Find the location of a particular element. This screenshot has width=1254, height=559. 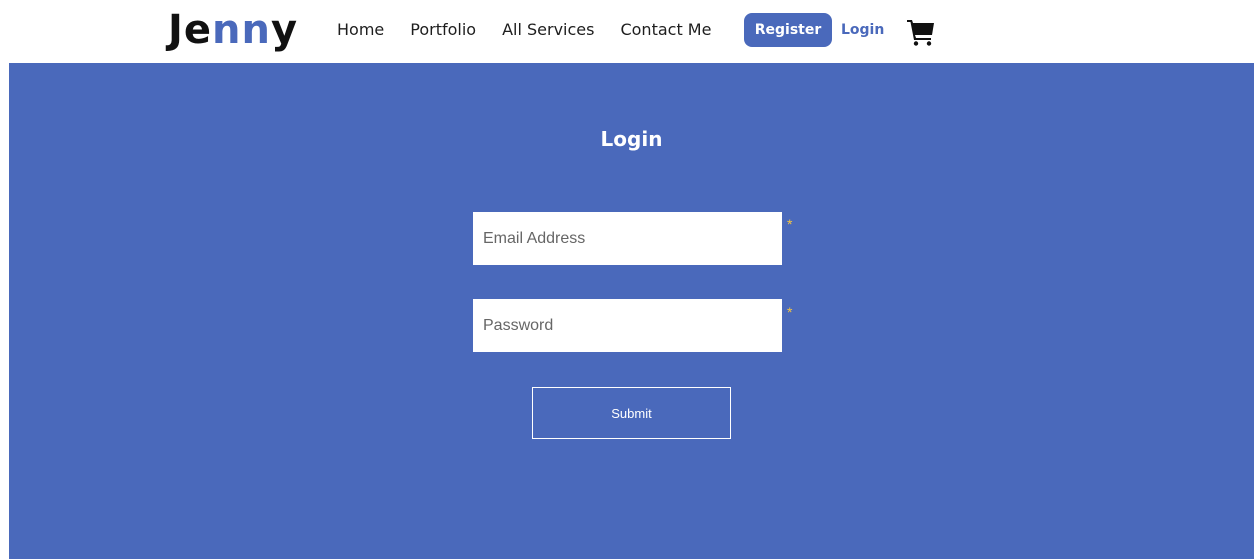

logo: Jenny is located at coordinates (233, 30).